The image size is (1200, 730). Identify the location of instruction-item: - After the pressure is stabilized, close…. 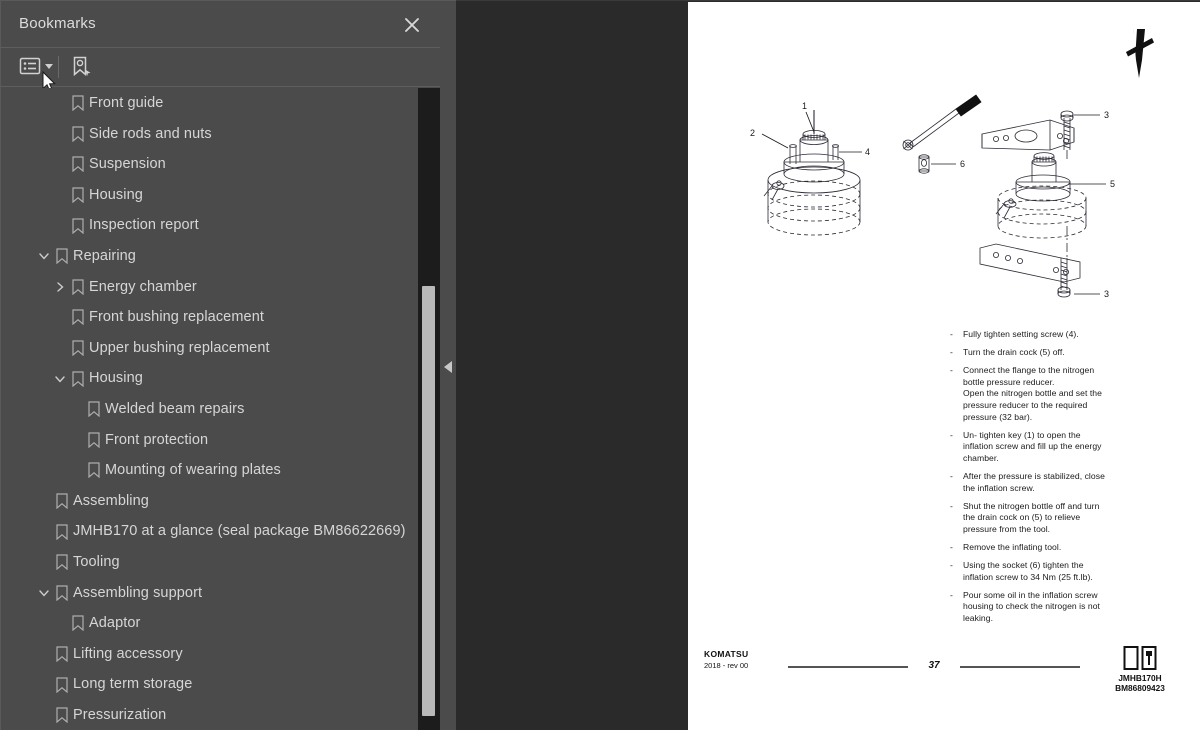
(1040, 482).